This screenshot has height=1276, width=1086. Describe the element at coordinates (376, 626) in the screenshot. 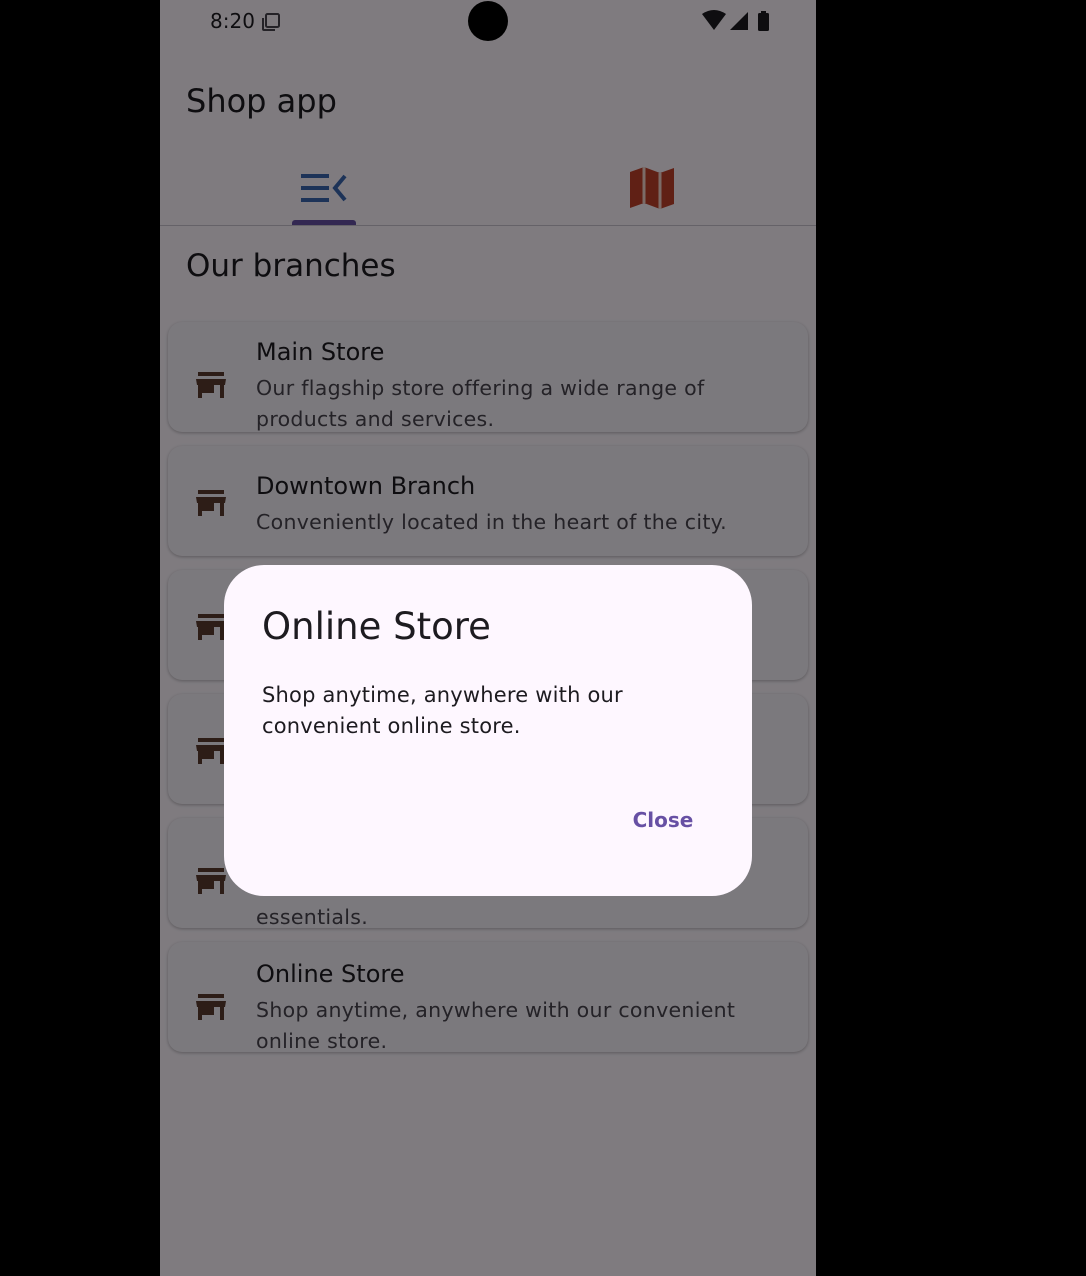

I see `dialog-title: Online Store` at that location.